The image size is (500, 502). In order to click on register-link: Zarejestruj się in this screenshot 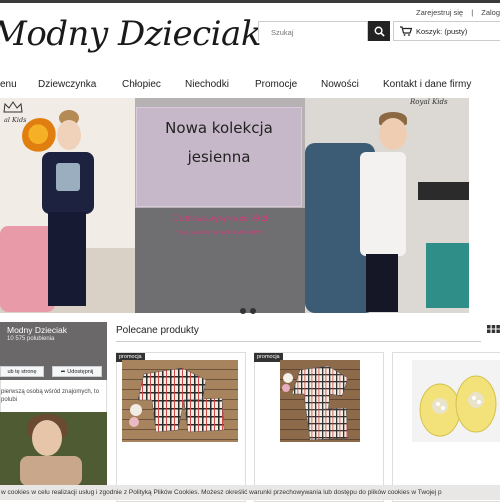, I will do `click(439, 12)`.